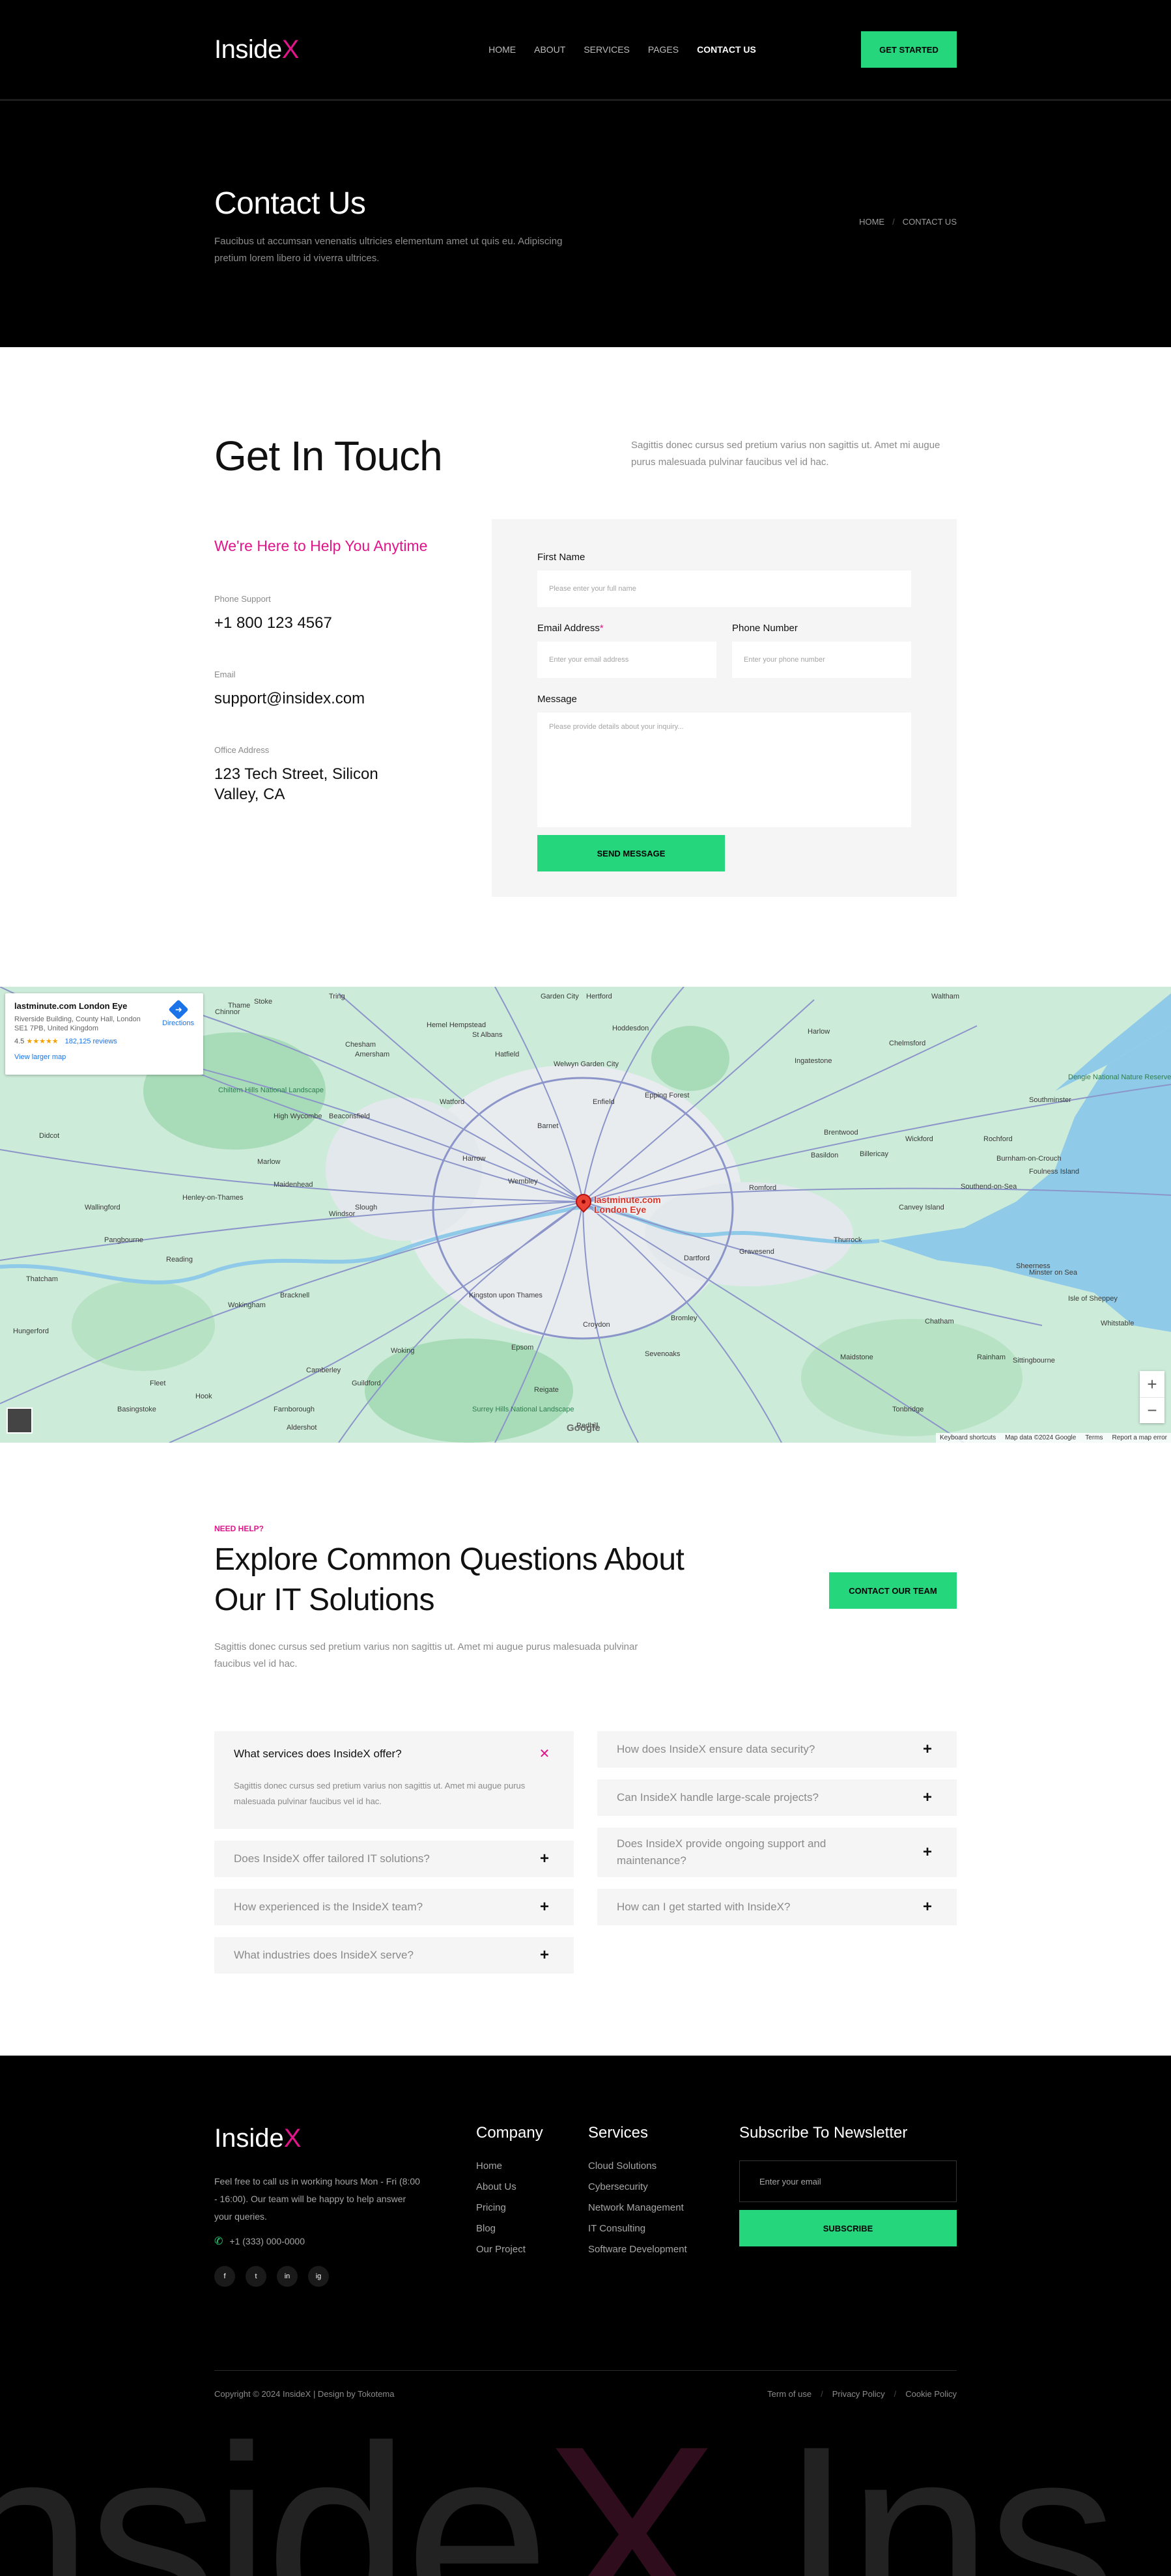 This screenshot has width=1171, height=2576. I want to click on map-place-label: Bromley, so click(684, 1318).